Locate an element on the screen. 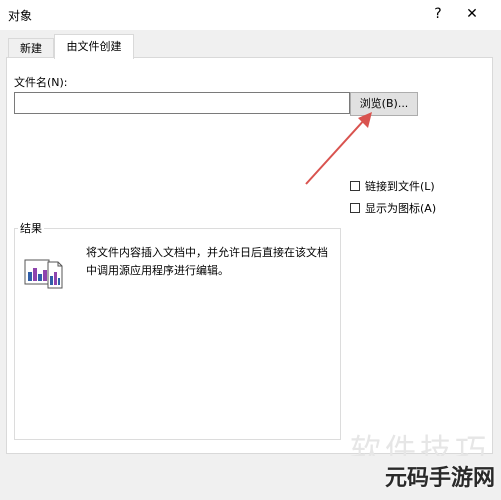  result-title: 结果 is located at coordinates (31, 228).